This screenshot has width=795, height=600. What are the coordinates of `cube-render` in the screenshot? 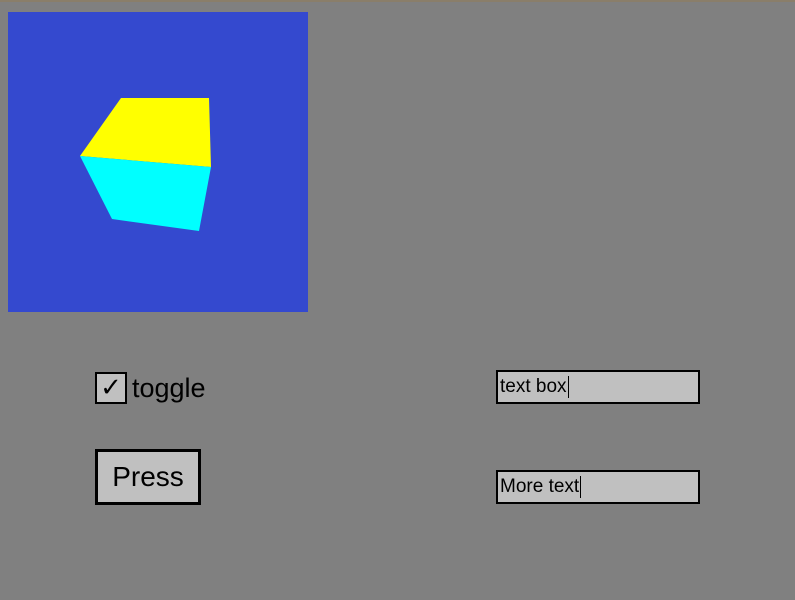 It's located at (145, 164).